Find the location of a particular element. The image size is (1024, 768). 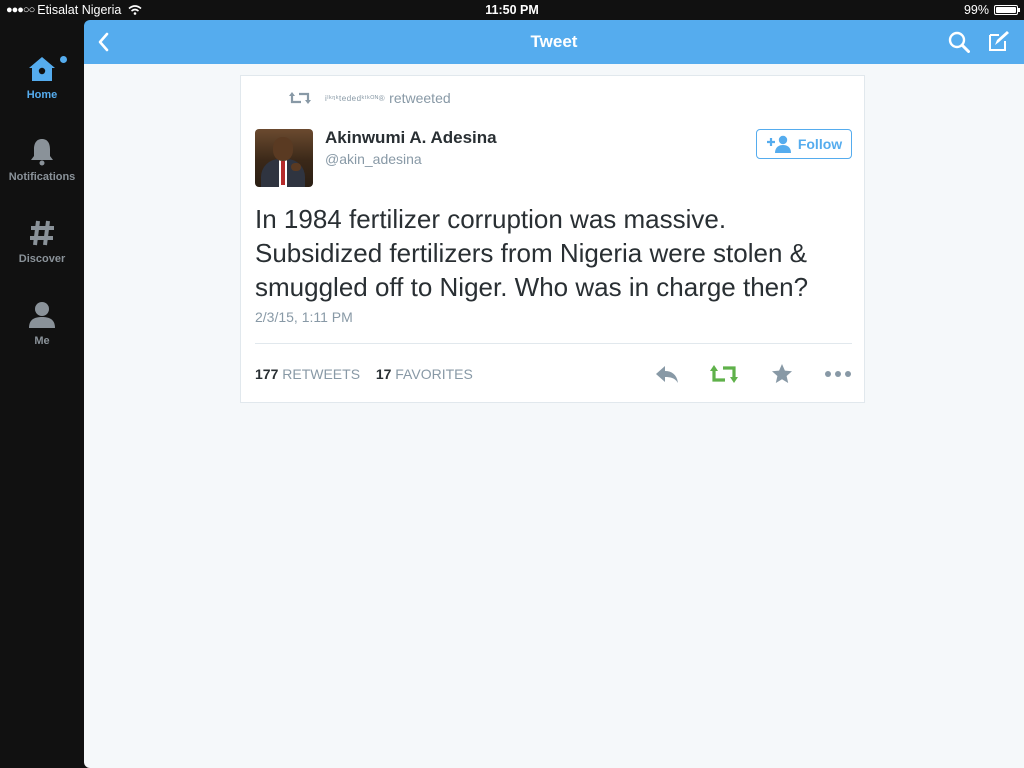

sidebar: Home Notifications Discover Me is located at coordinates (42, 394).